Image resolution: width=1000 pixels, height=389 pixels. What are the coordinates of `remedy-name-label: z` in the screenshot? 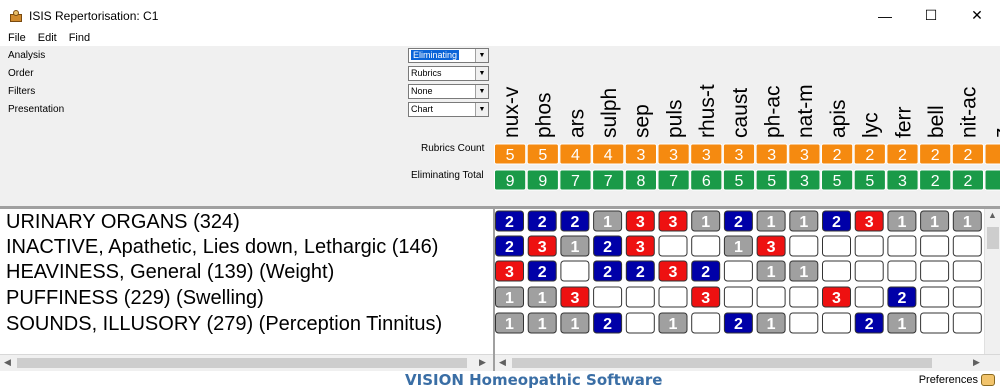 It's located at (995, 133).